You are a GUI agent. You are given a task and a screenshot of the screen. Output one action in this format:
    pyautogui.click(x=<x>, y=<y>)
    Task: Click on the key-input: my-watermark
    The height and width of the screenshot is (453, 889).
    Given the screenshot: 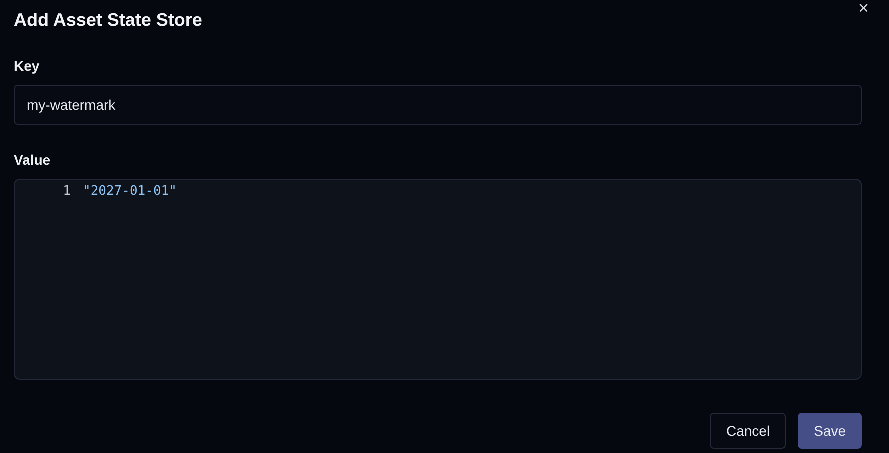 What is the action you would take?
    pyautogui.click(x=438, y=105)
    